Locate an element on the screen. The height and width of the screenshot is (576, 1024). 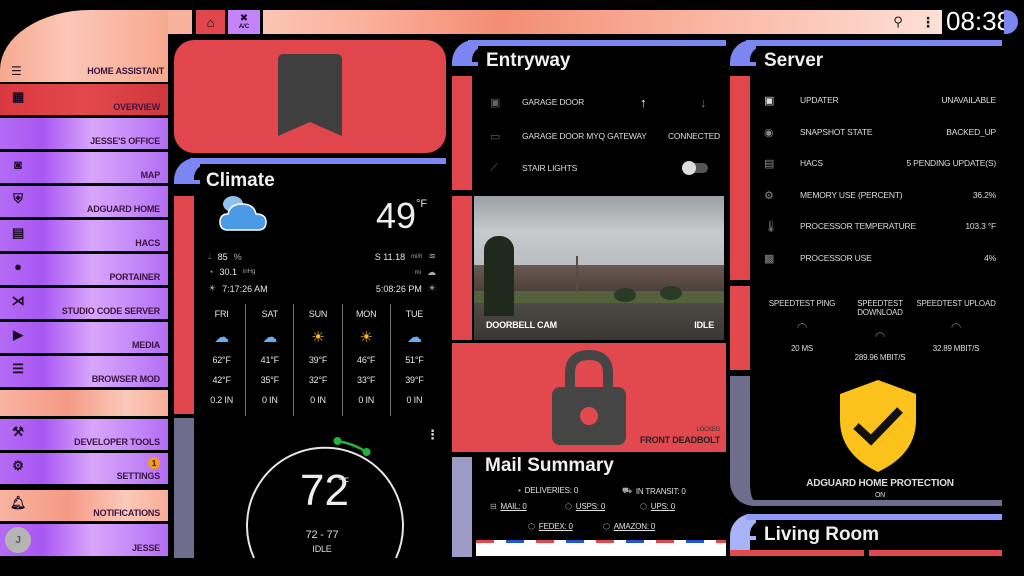
mail-count: Mail: 0 is located at coordinates (514, 506).